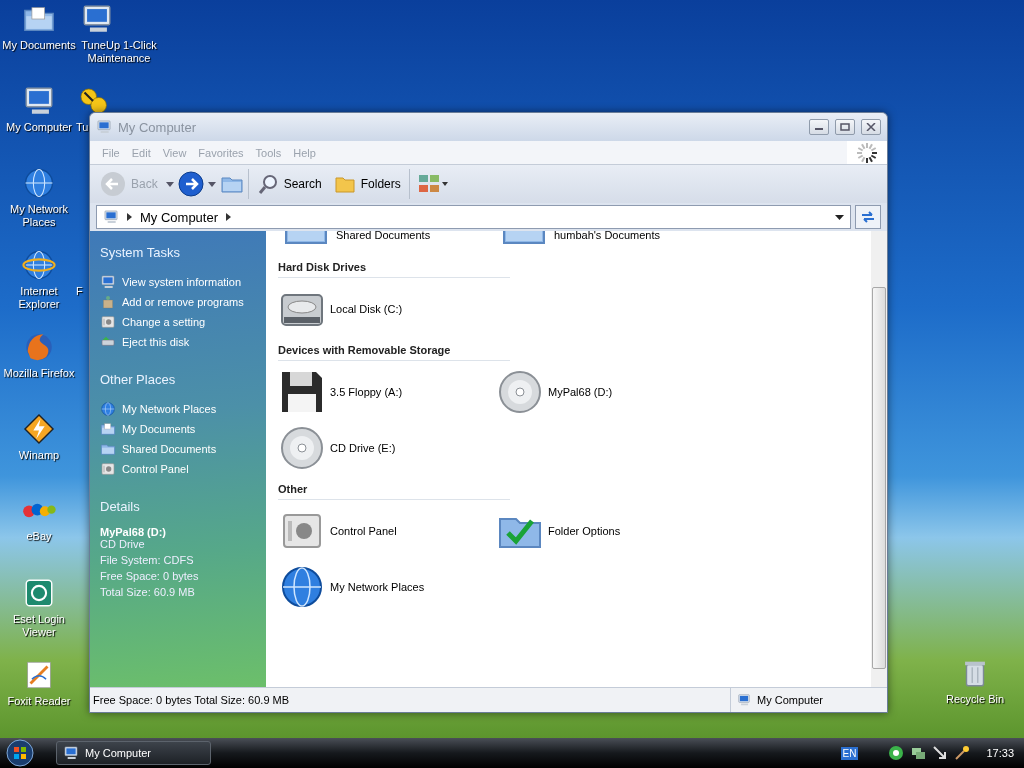  Describe the element at coordinates (178, 302) in the screenshot. I see `task-link: Add or remove programs` at that location.